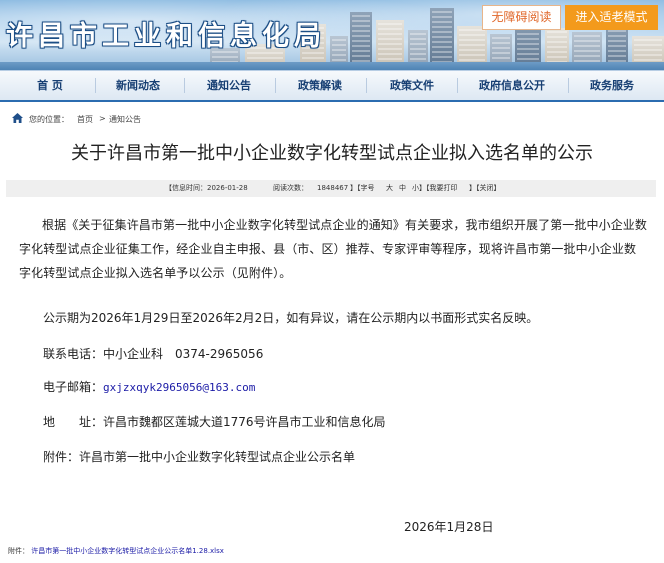  I want to click on breadcrumb-prefix: 您的位置：, so click(49, 119).